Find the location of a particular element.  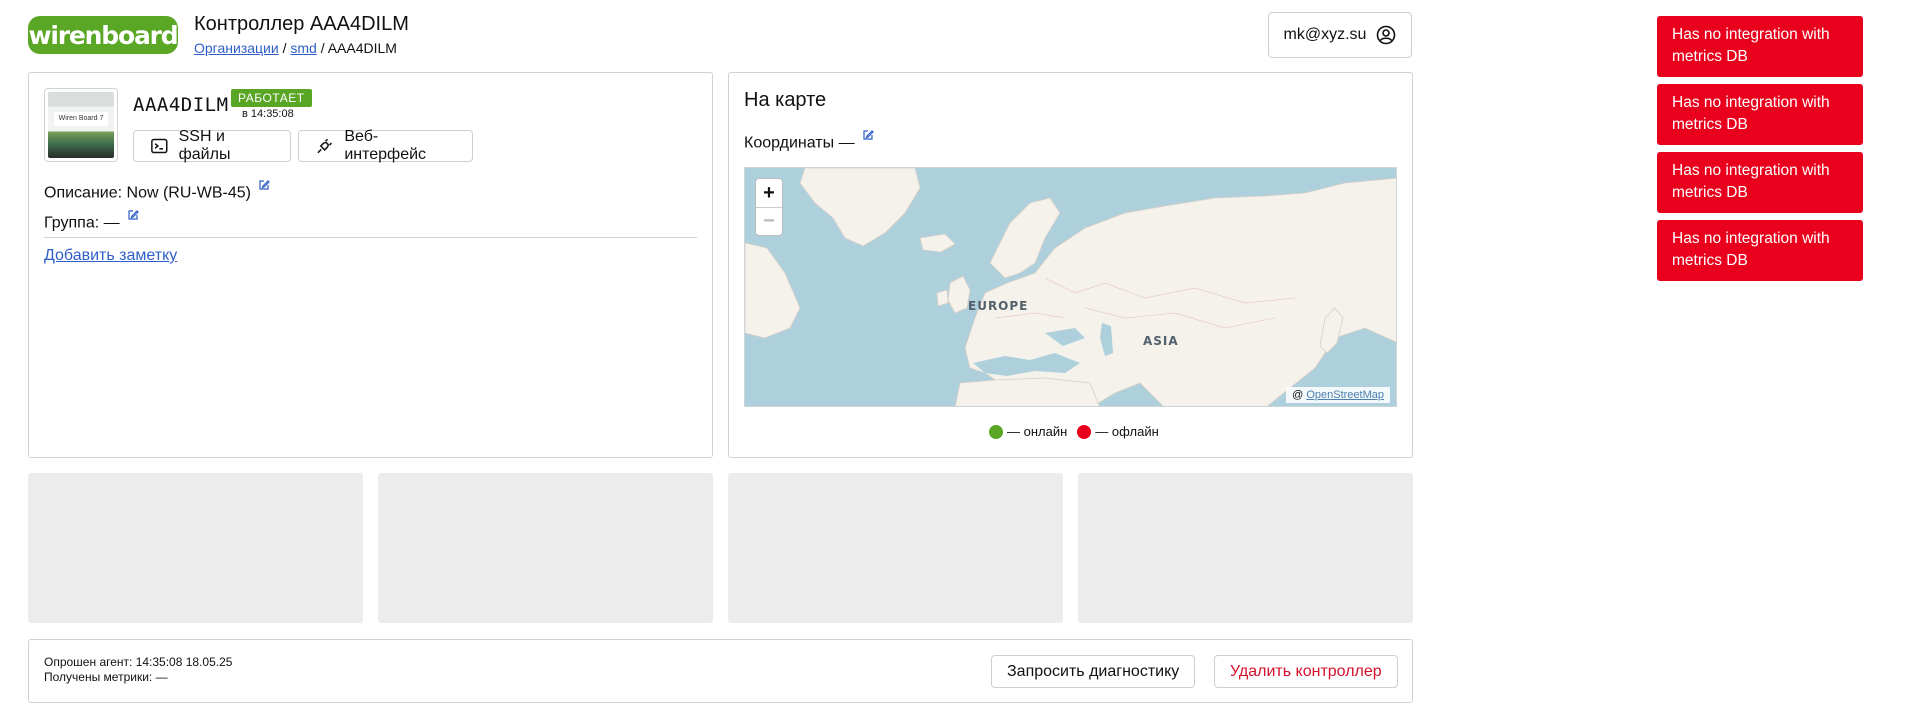

coordinates-row: Координаты — is located at coordinates (809, 140).